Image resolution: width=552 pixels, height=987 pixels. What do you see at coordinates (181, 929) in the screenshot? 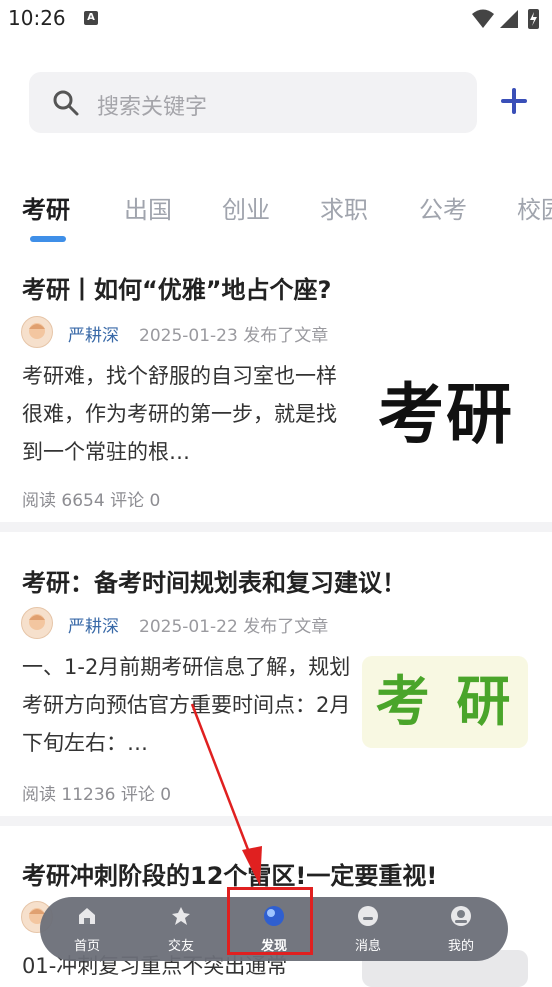
I see `nav-friends: 交友` at bounding box center [181, 929].